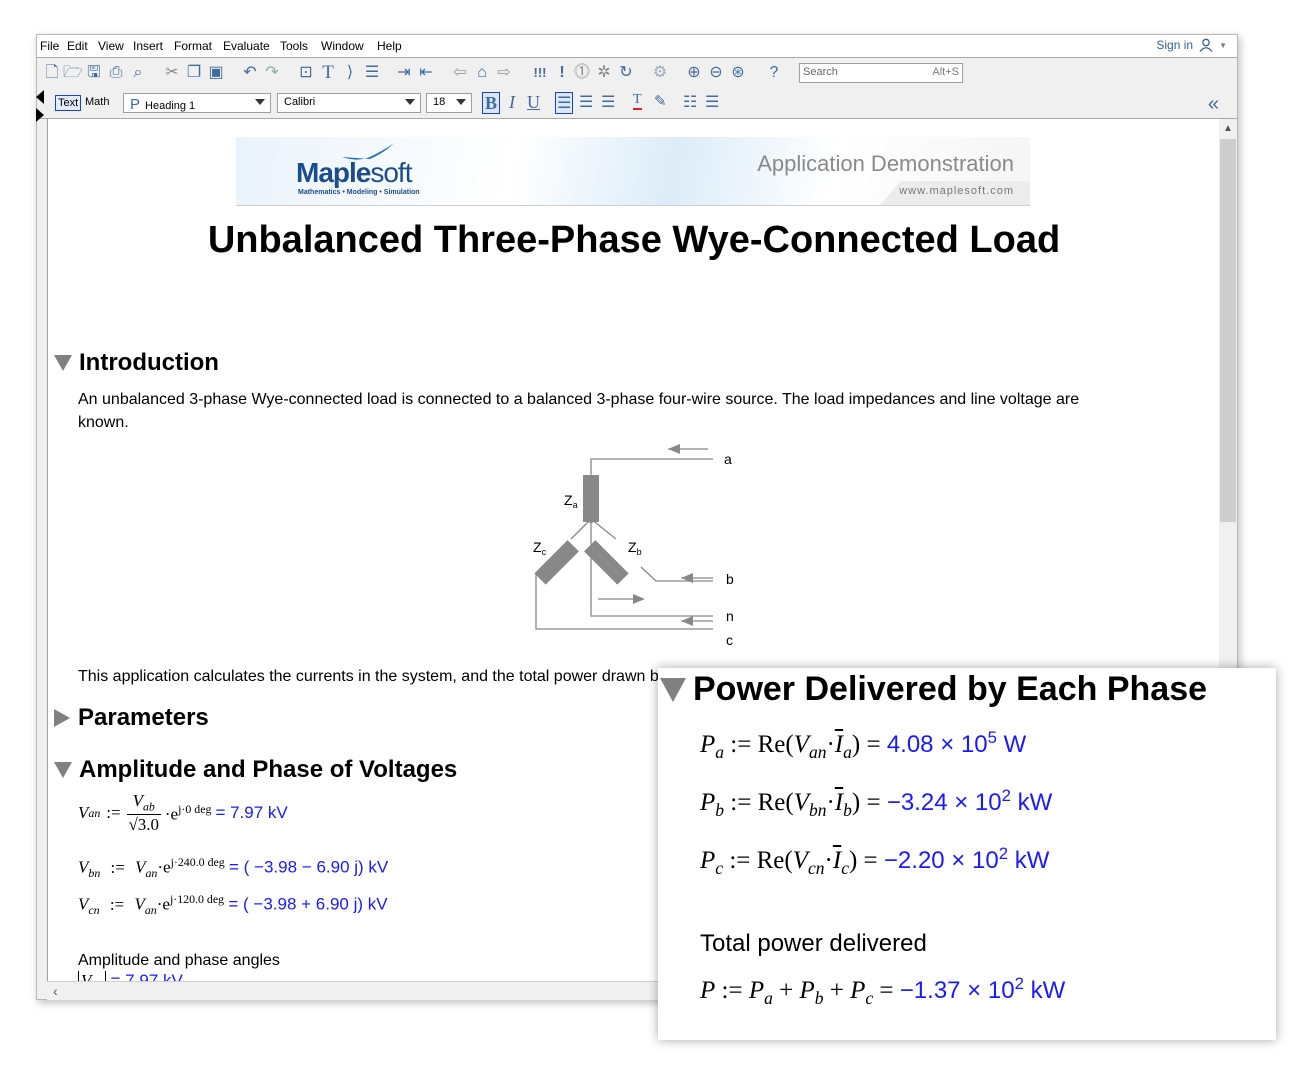  Describe the element at coordinates (982, 989) in the screenshot. I see `total-power-result: −1.37 × 102 kW` at that location.